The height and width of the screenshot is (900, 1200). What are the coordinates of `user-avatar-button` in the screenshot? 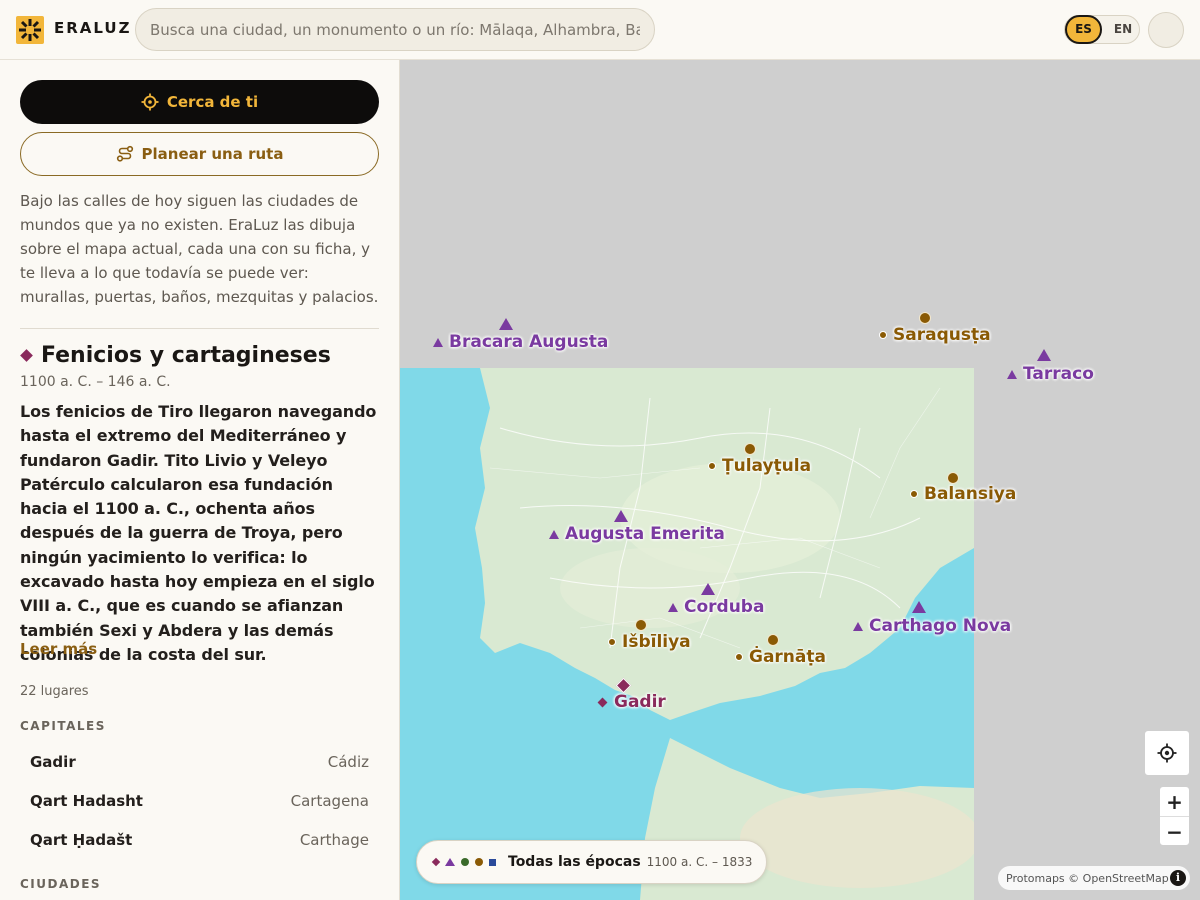 It's located at (1166, 30).